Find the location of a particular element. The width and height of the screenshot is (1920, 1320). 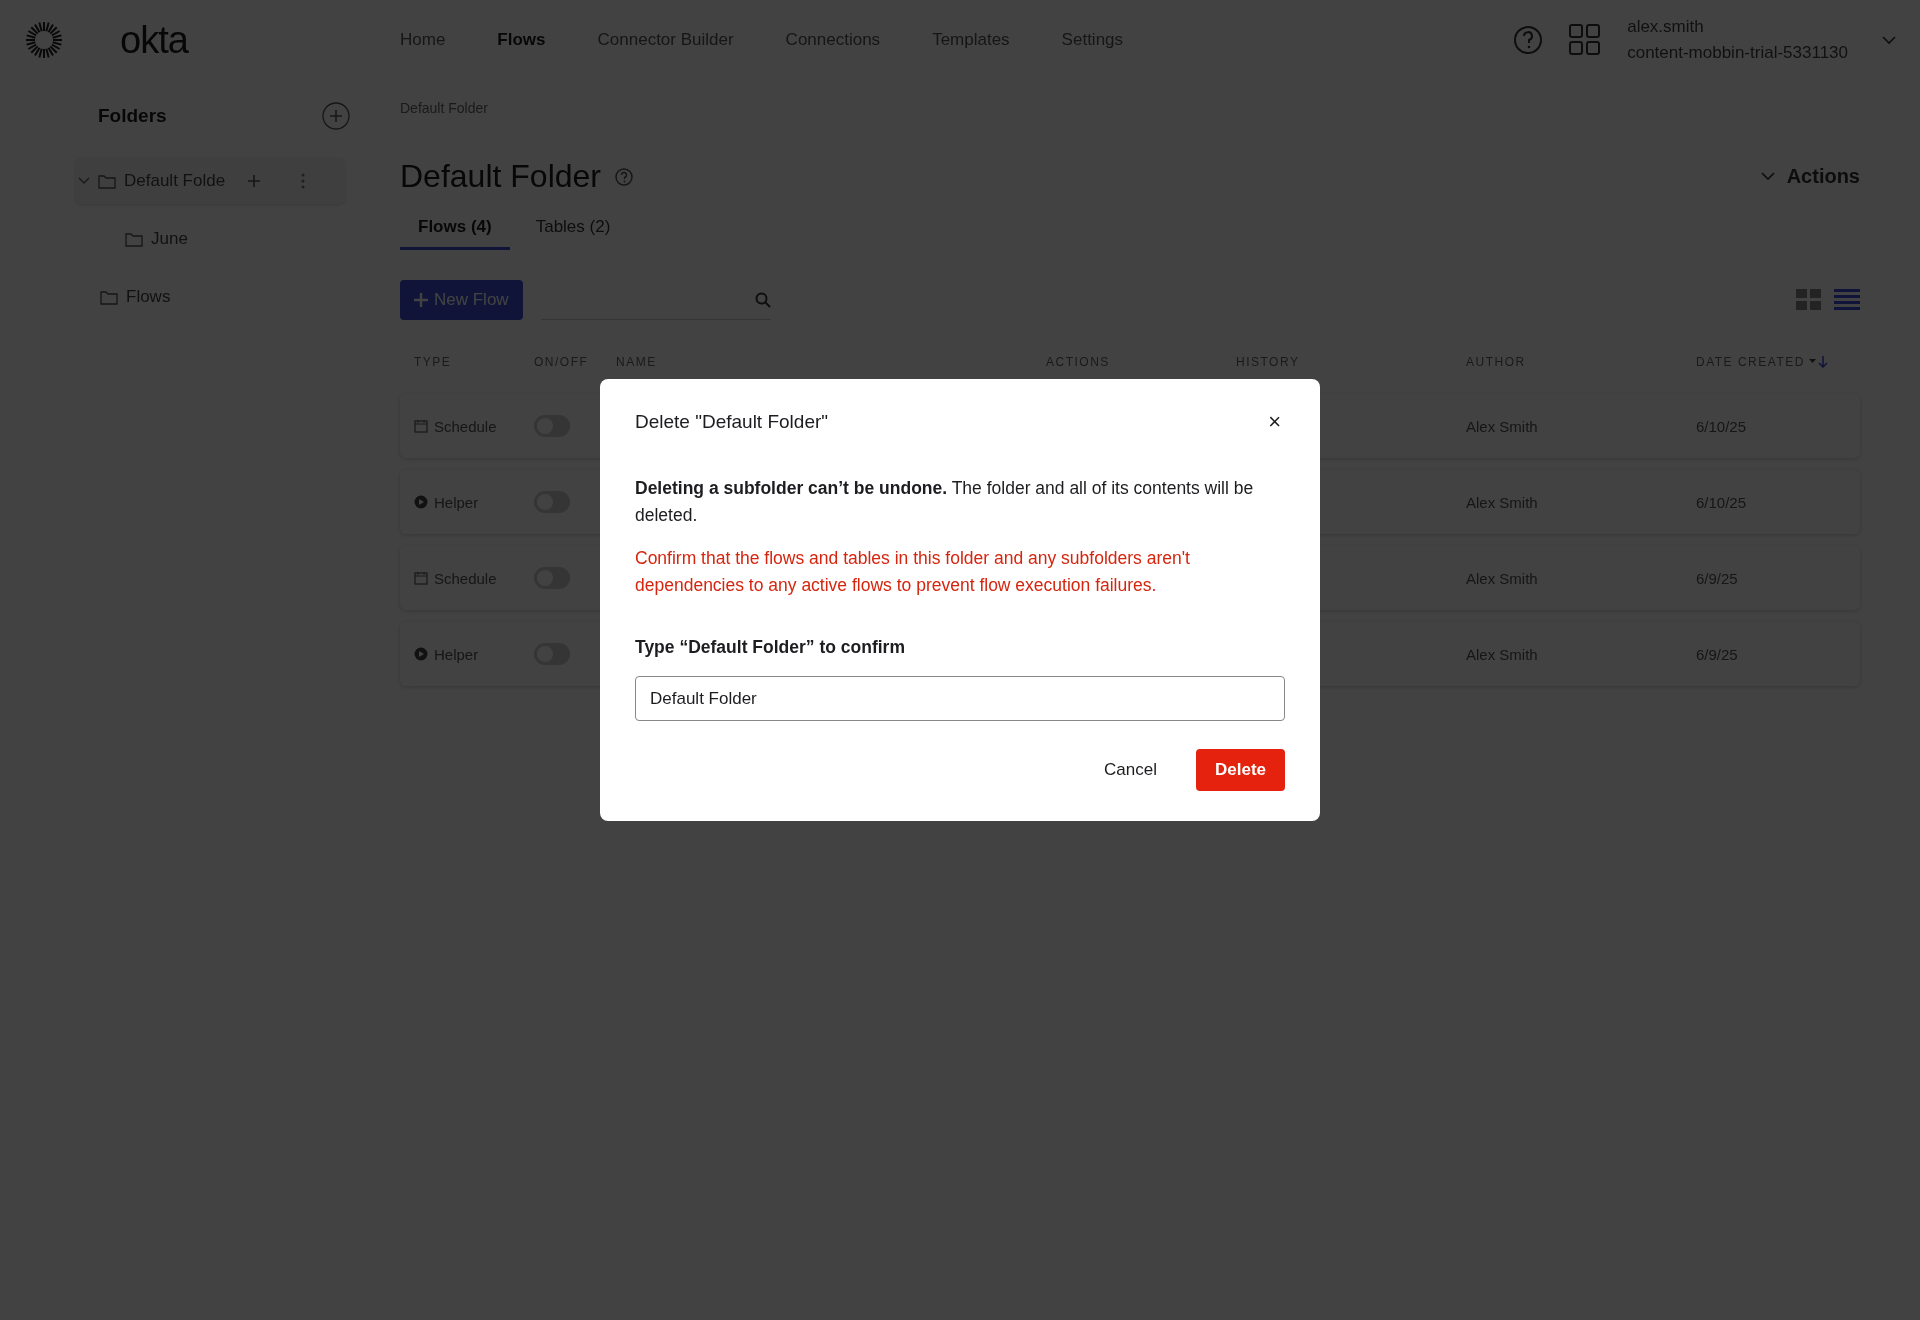

close-button: × is located at coordinates (1274, 422).